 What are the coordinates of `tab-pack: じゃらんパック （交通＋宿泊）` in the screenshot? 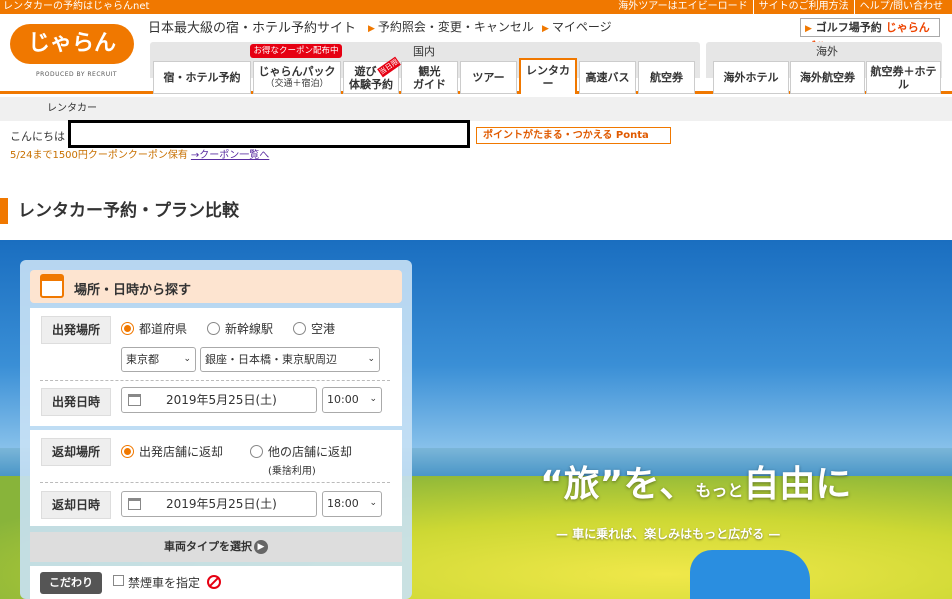 It's located at (297, 77).